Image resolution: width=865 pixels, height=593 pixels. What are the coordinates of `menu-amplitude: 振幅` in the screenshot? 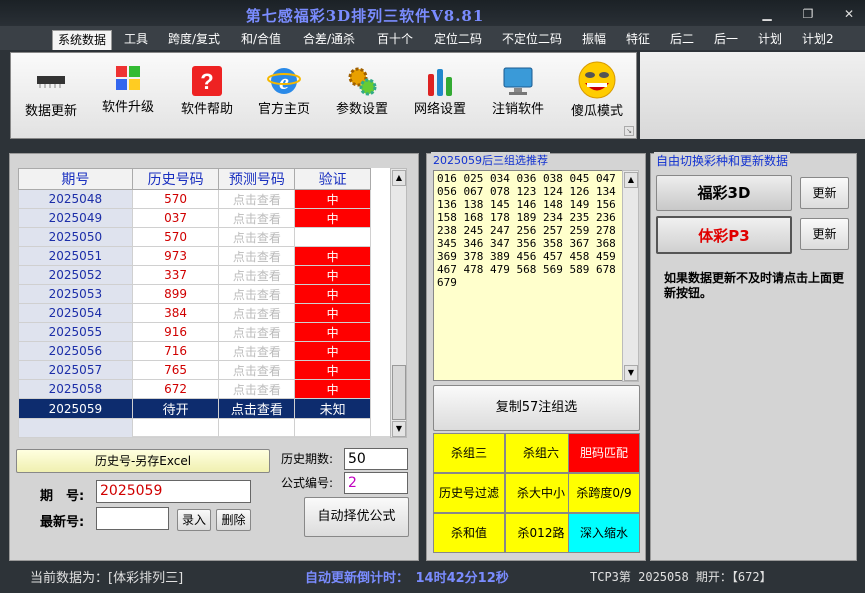 It's located at (594, 40).